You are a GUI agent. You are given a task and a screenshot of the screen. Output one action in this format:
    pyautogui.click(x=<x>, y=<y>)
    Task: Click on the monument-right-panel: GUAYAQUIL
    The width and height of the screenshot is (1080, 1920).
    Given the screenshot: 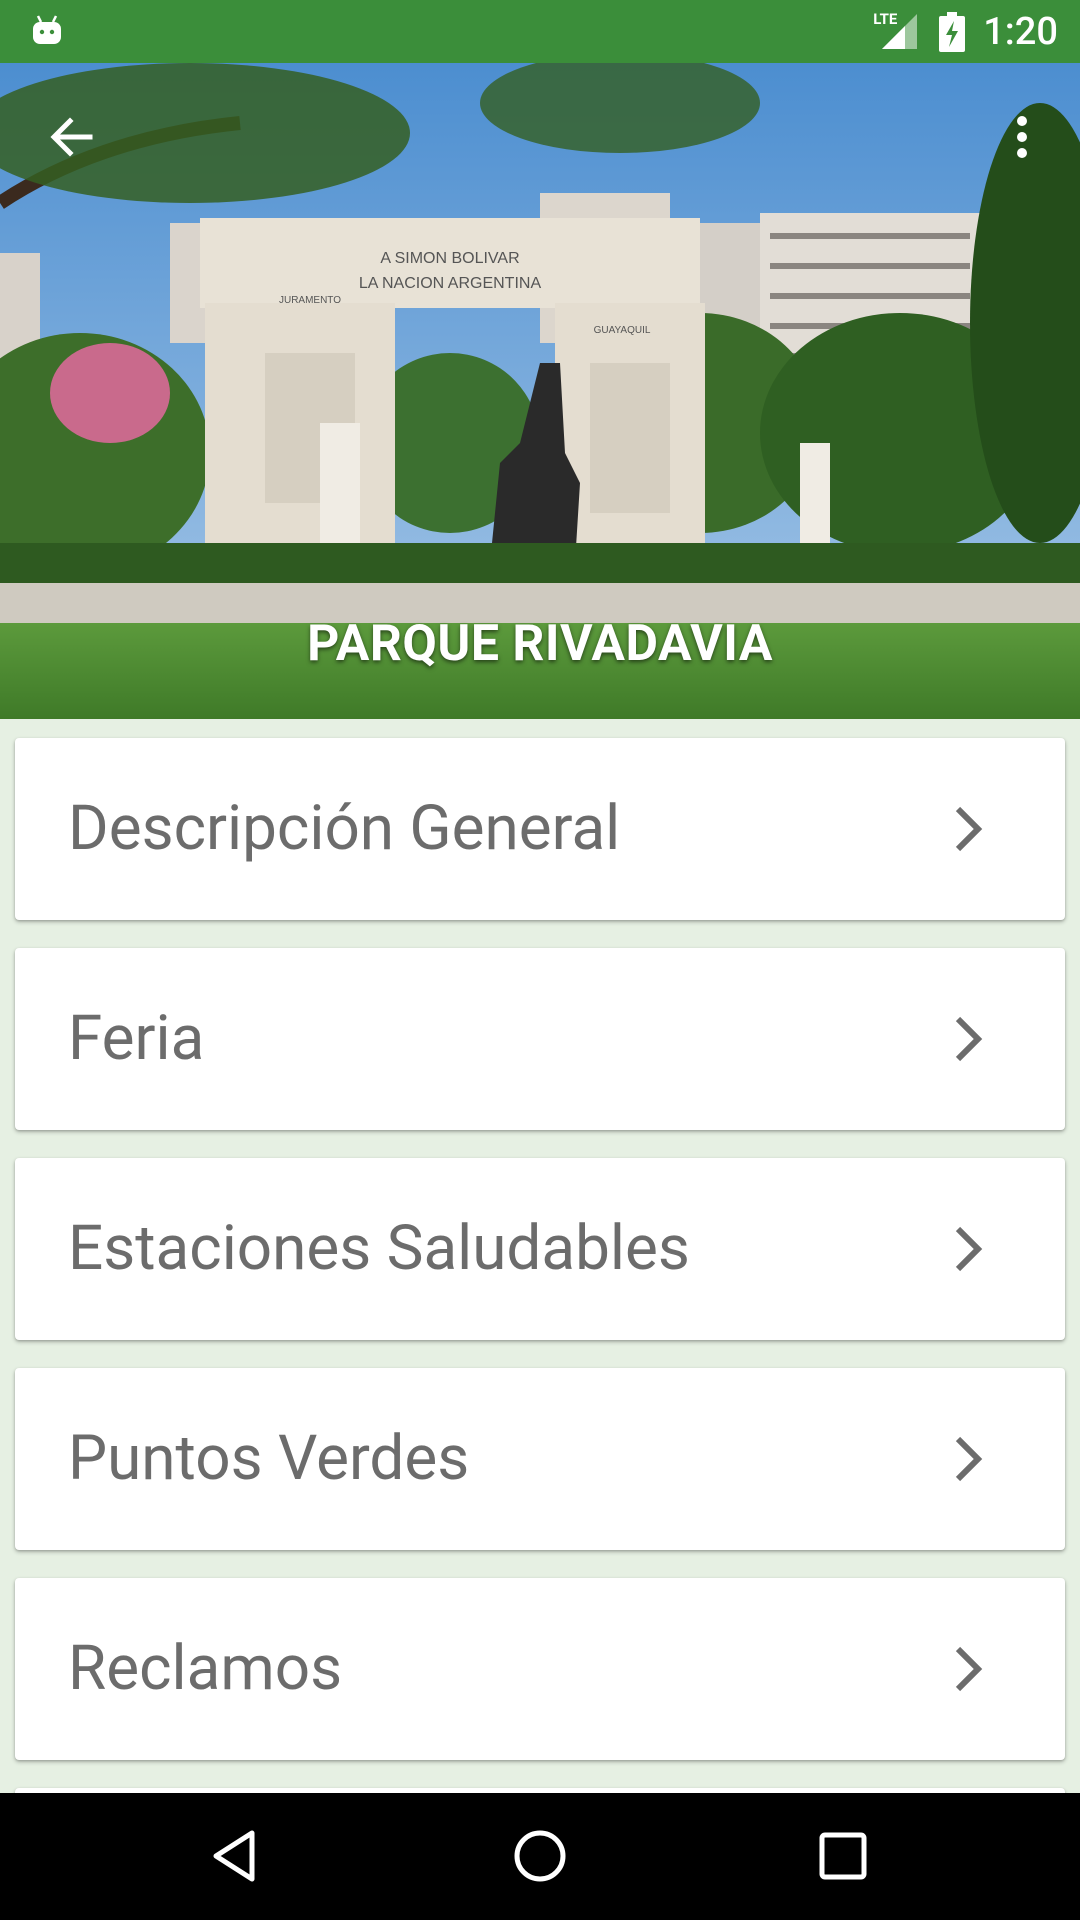 What is the action you would take?
    pyautogui.click(x=622, y=330)
    